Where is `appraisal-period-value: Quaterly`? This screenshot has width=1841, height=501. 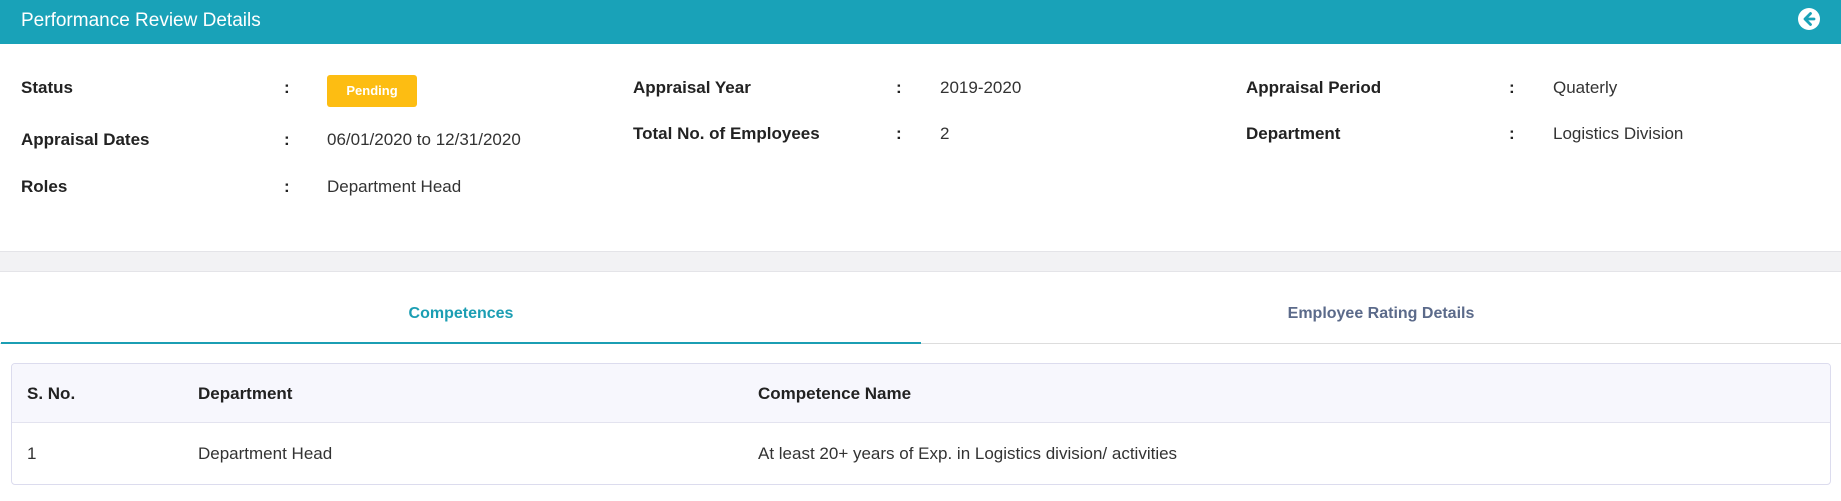 appraisal-period-value: Quaterly is located at coordinates (1585, 87).